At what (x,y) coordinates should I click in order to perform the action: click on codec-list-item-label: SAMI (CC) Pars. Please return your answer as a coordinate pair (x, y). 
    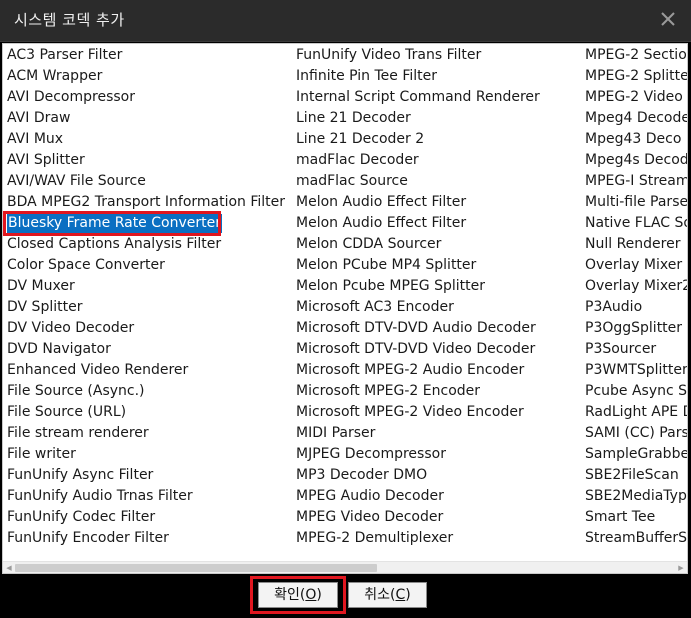
    Looking at the image, I should click on (636, 433).